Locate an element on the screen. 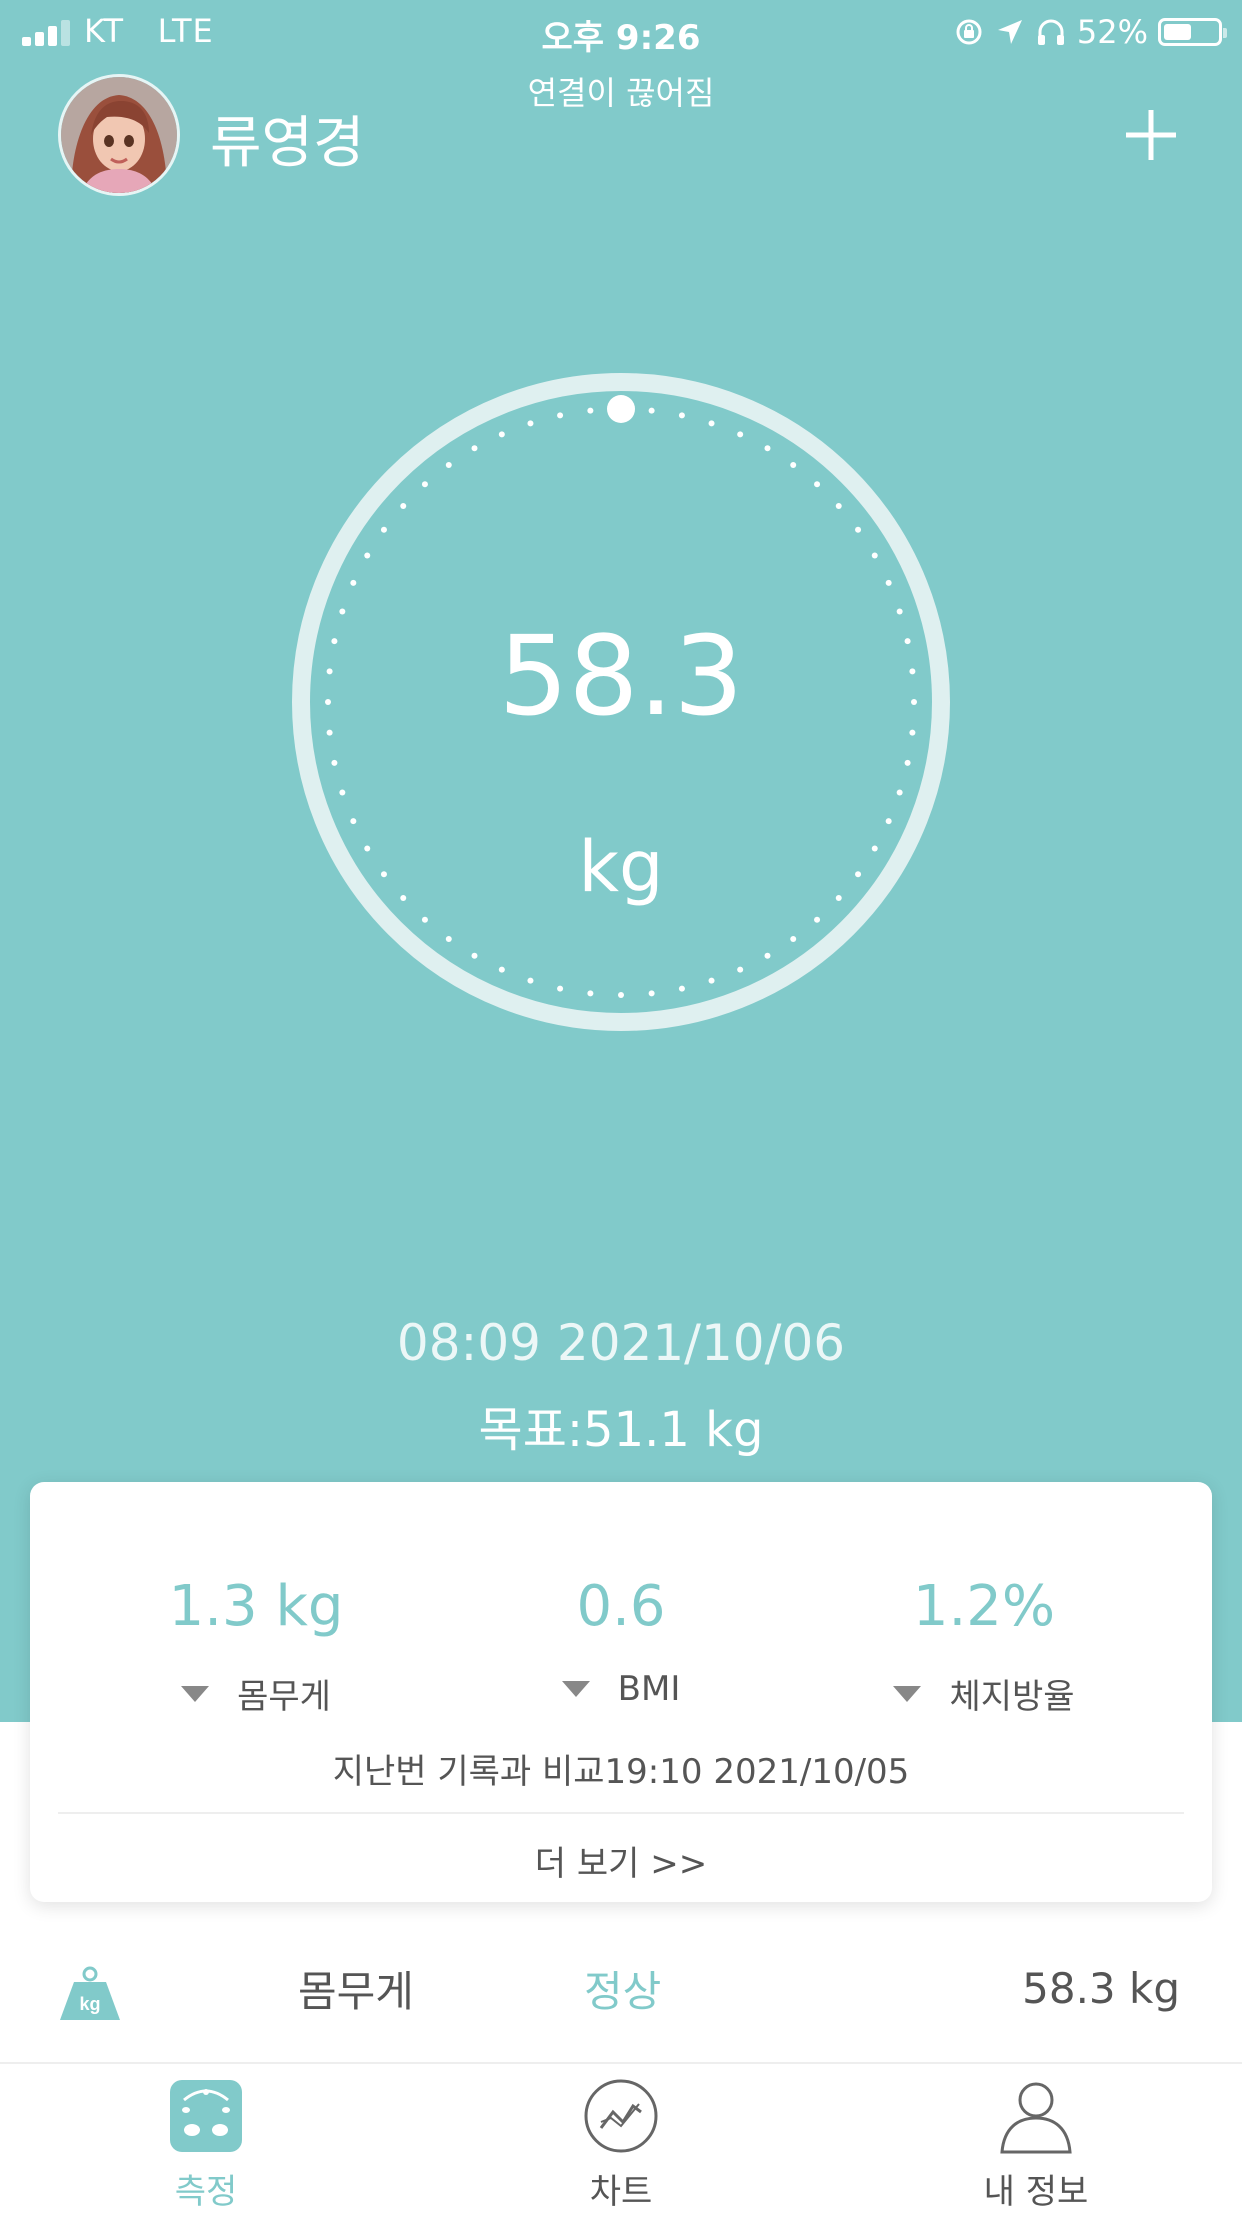  compare-text: 지난번 기록과 비교19:10 2021/10/05 is located at coordinates (621, 1772).